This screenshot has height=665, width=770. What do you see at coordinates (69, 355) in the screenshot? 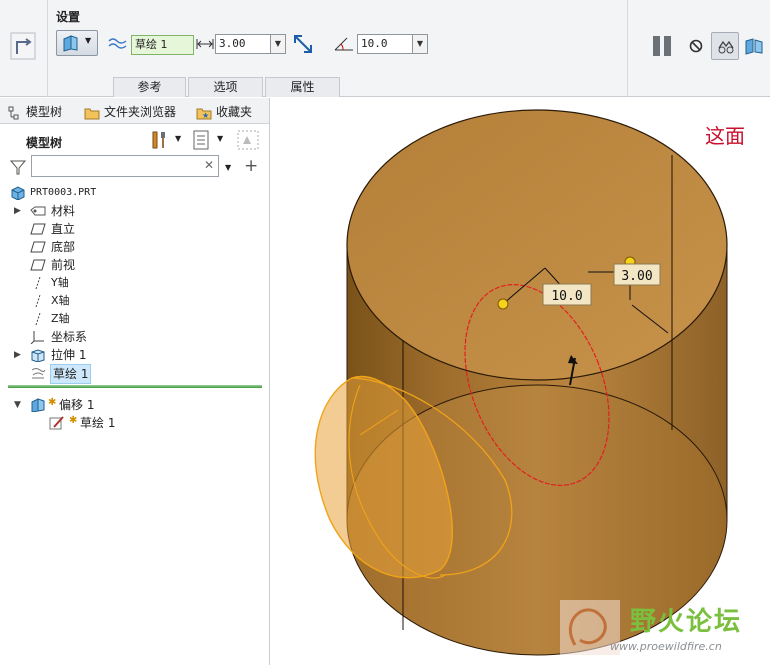
I see `tree-item-label: 拉伸 1` at bounding box center [69, 355].